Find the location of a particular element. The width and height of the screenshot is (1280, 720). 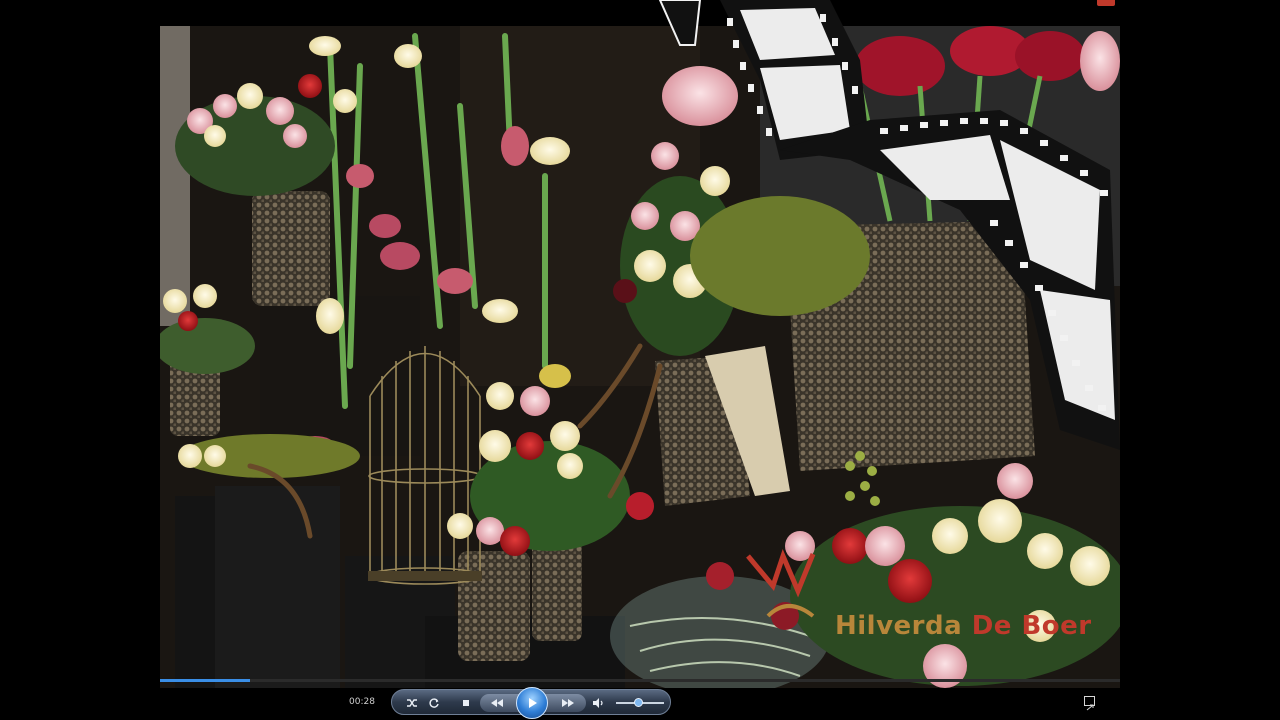

play-icon is located at coordinates (533, 703).